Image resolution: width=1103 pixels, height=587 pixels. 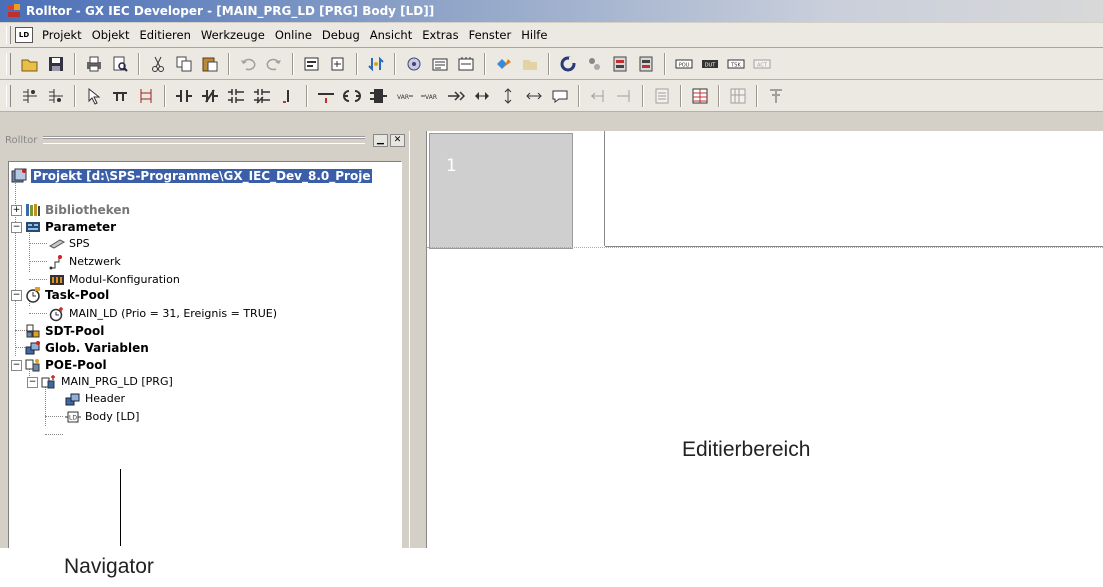 I want to click on ld-document-icon: LD, so click(x=24, y=35).